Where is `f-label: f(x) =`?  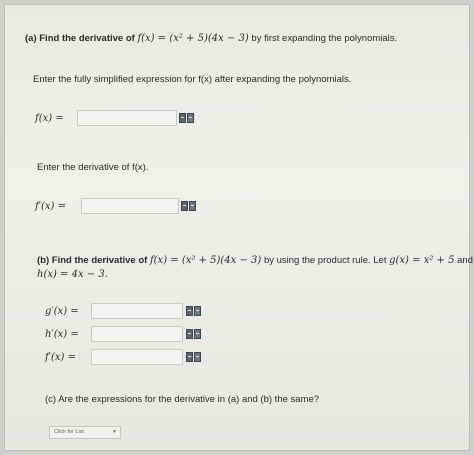
f-label: f(x) = is located at coordinates (49, 118).